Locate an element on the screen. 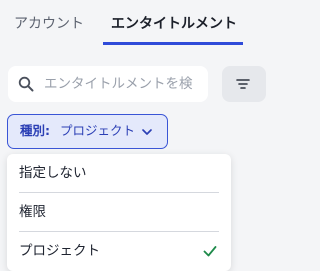 The image size is (320, 271). search-icon is located at coordinates (26, 84).